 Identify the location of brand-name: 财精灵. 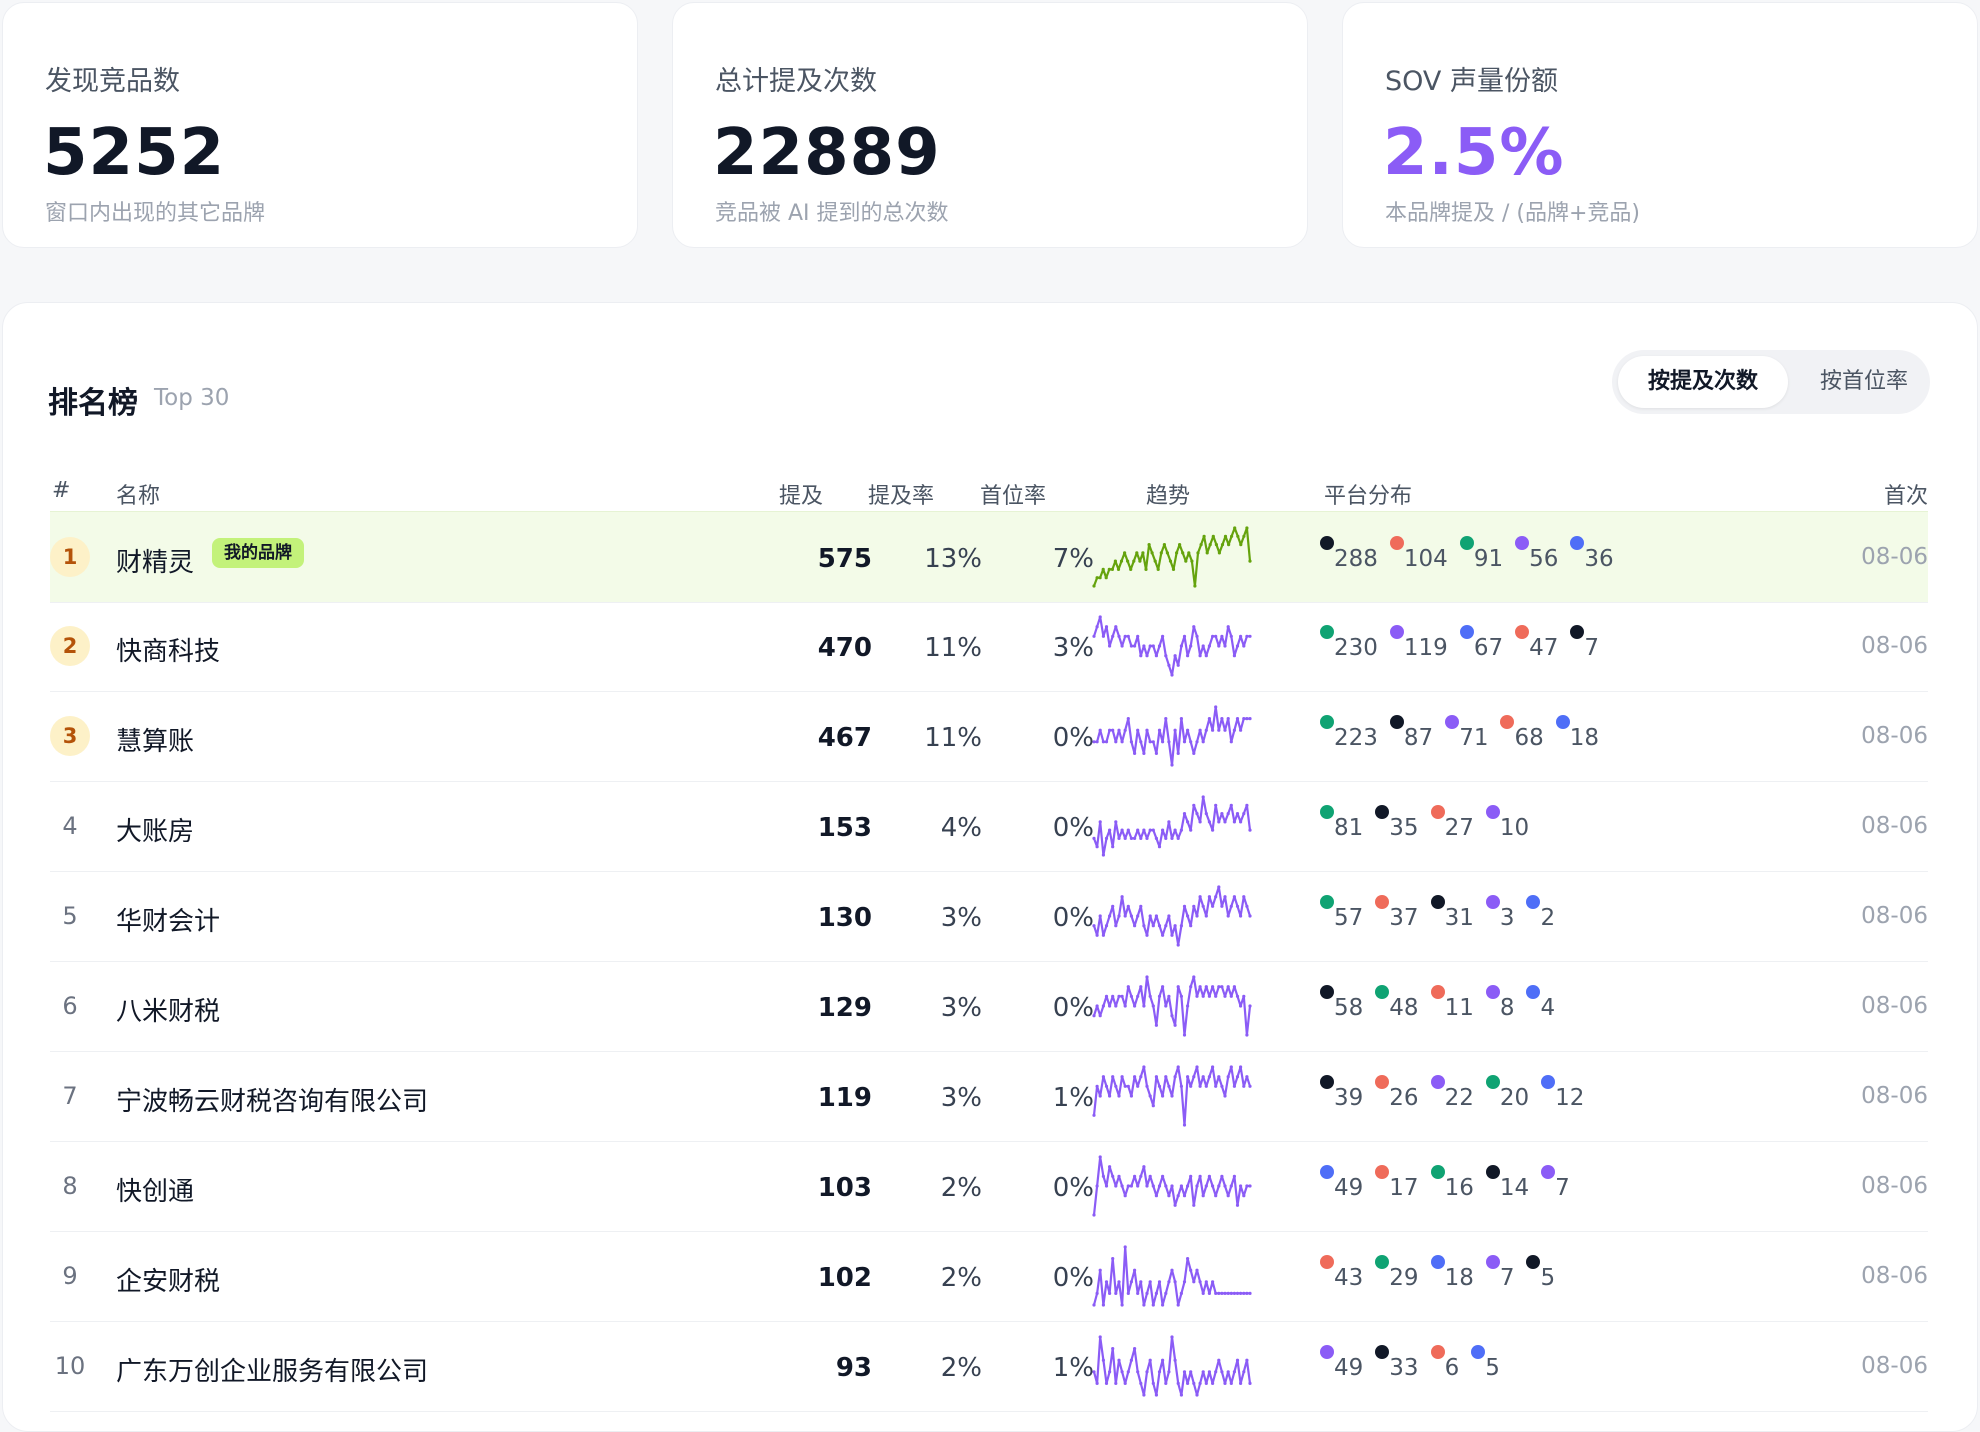
(155, 560).